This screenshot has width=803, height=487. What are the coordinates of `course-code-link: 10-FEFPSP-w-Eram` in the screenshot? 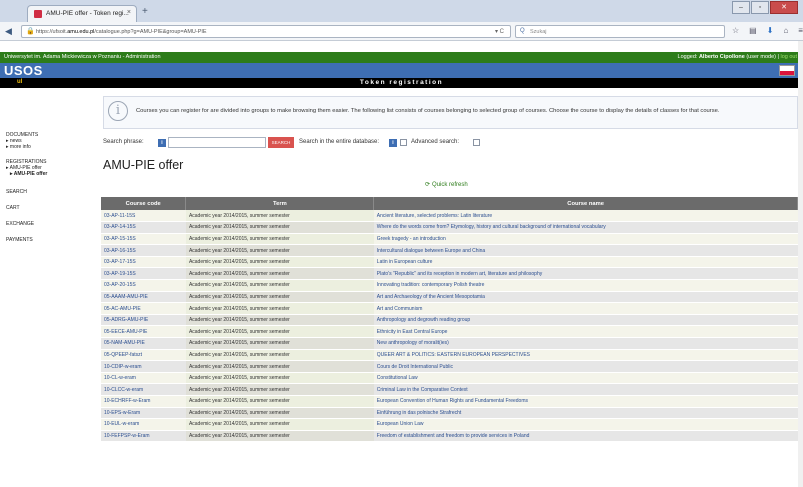 It's located at (143, 436).